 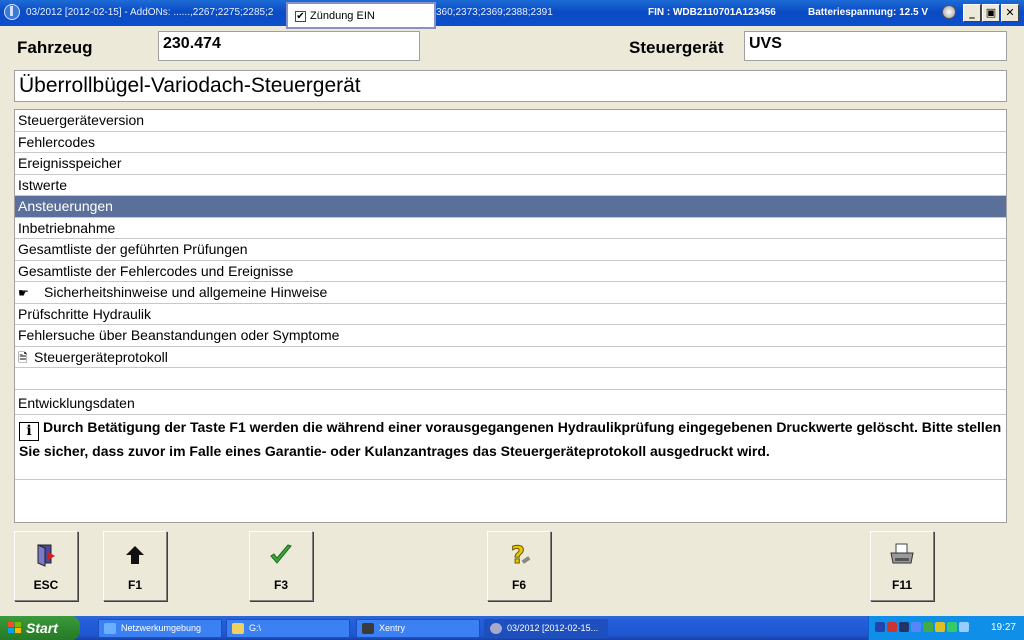 What do you see at coordinates (510, 164) in the screenshot?
I see `menu-item-event-memory: Ereignisspeicher` at bounding box center [510, 164].